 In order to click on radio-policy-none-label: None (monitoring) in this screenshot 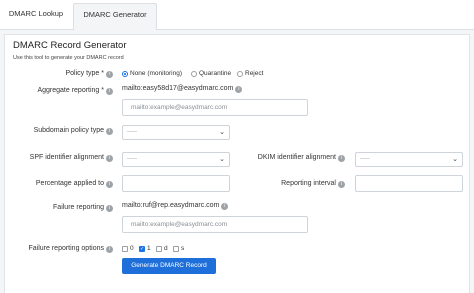, I will do `click(156, 73)`.